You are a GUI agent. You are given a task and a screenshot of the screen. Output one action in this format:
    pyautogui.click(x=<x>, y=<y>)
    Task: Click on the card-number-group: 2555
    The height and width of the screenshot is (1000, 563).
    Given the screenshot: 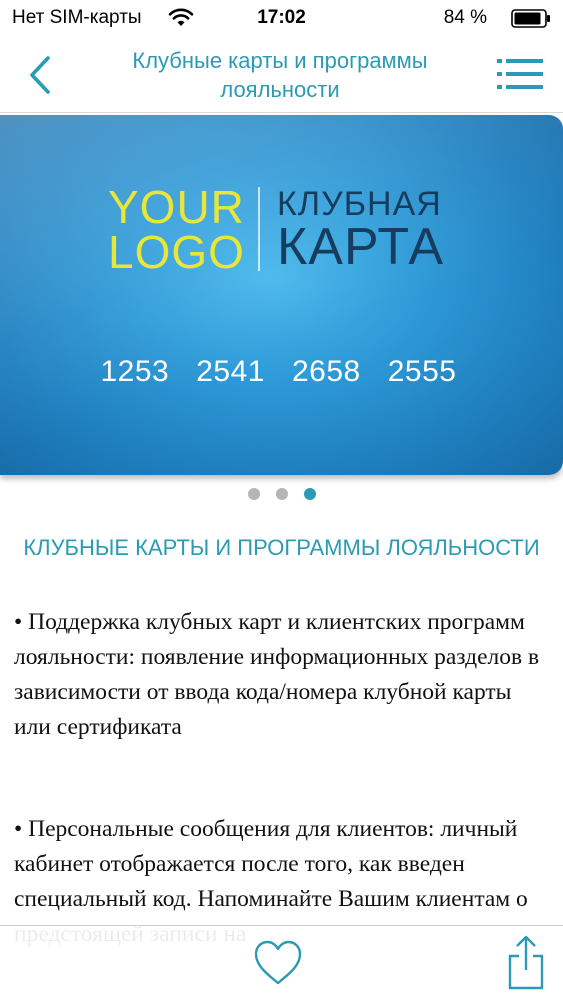 What is the action you would take?
    pyautogui.click(x=422, y=371)
    